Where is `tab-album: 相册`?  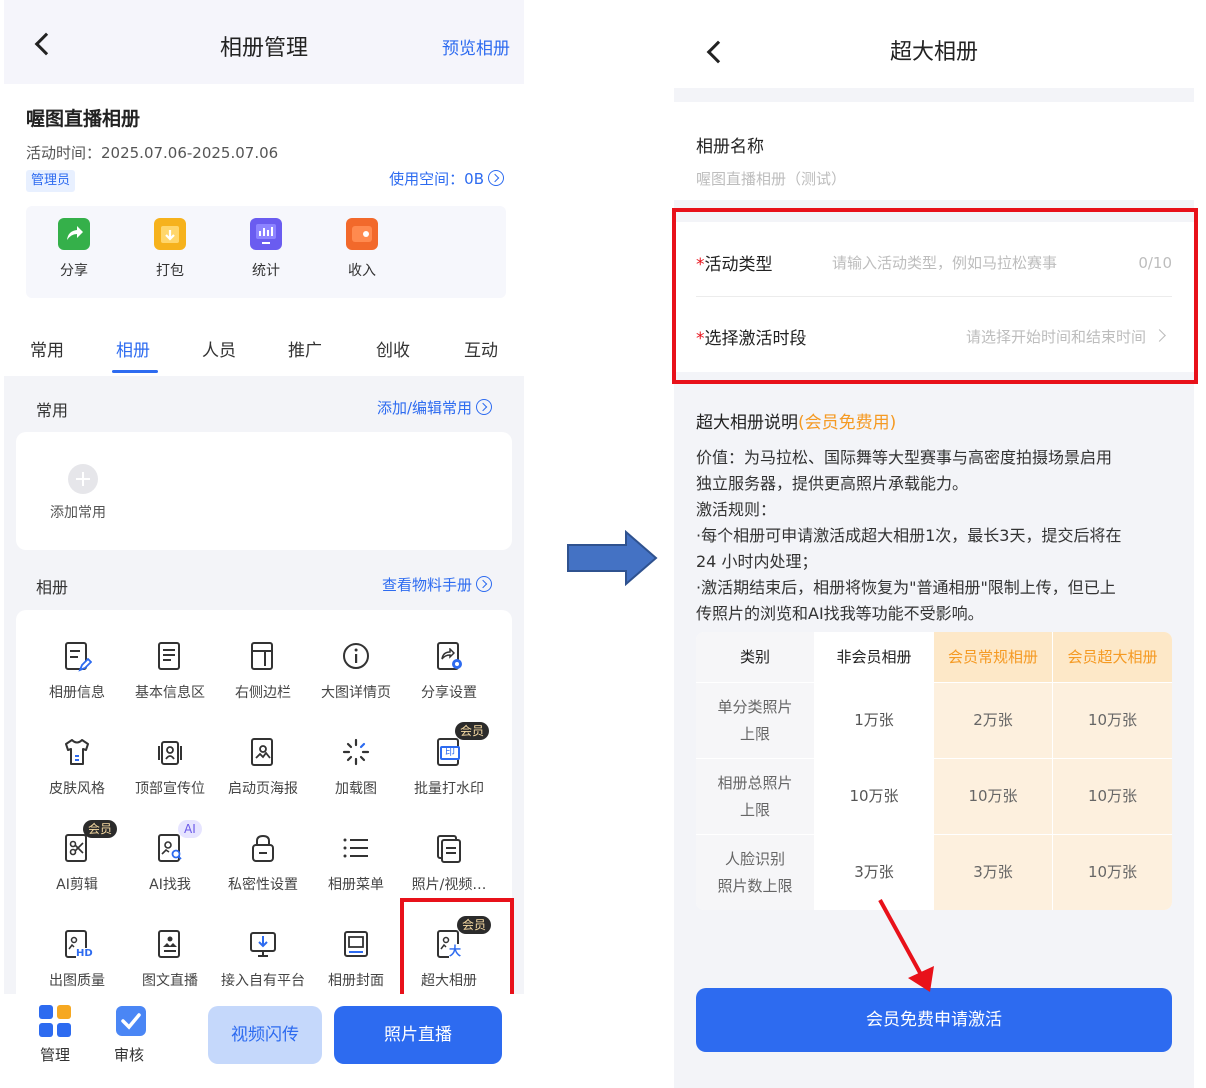 tab-album: 相册 is located at coordinates (133, 348).